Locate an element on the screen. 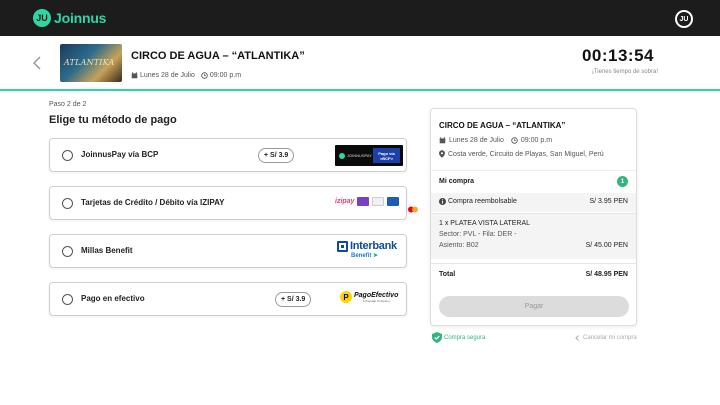  logo-text: Interbank is located at coordinates (373, 246).